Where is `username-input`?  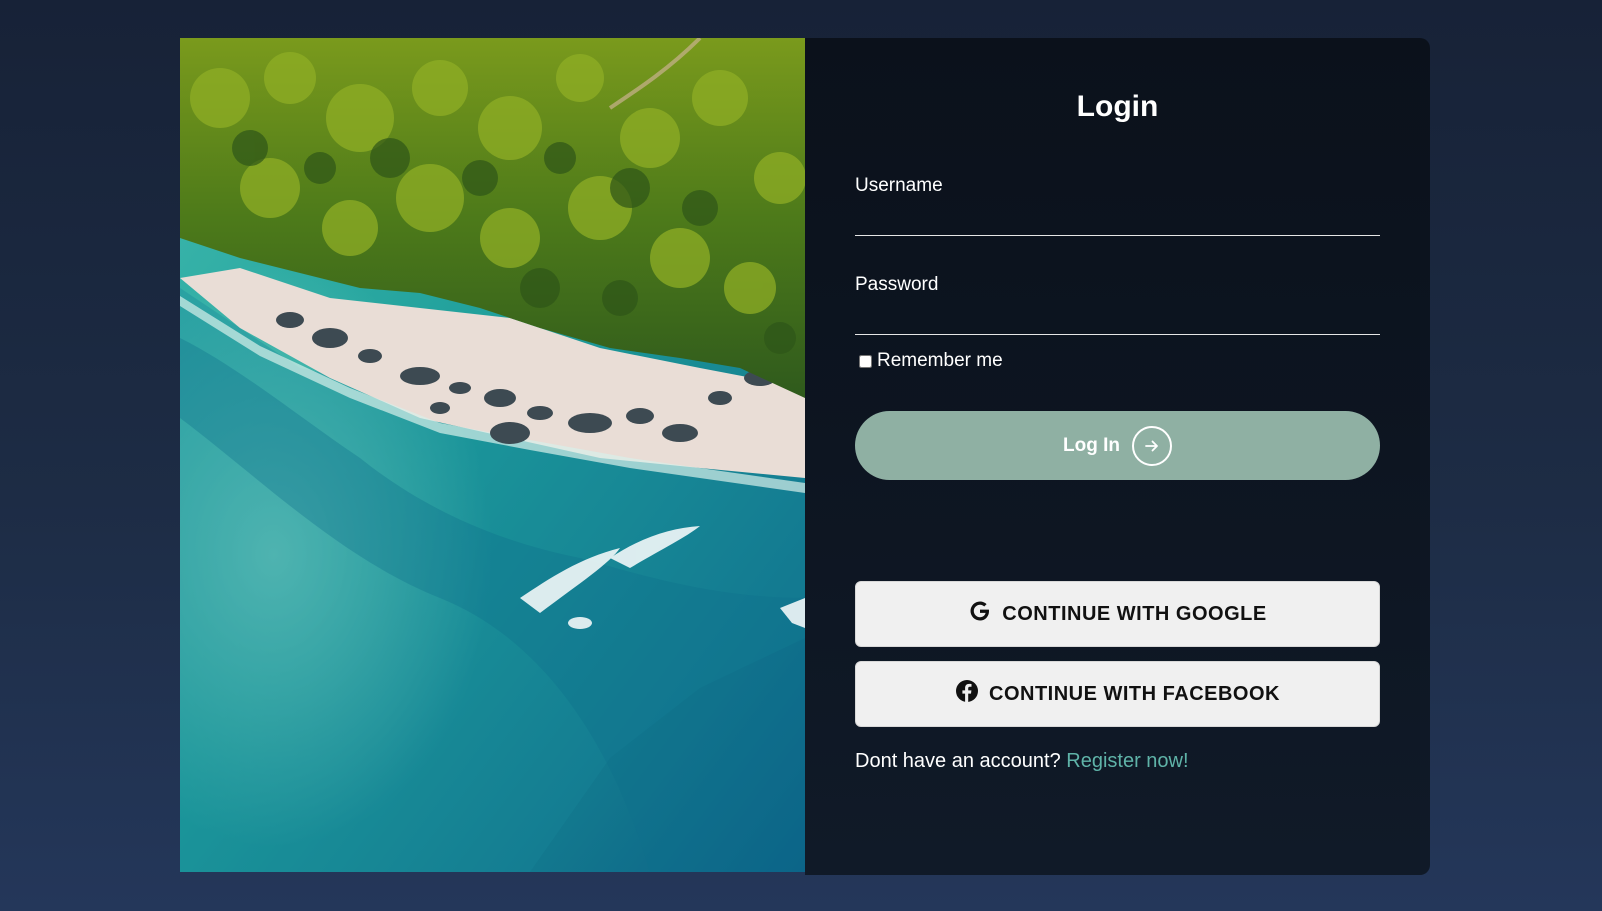 username-input is located at coordinates (1117, 223).